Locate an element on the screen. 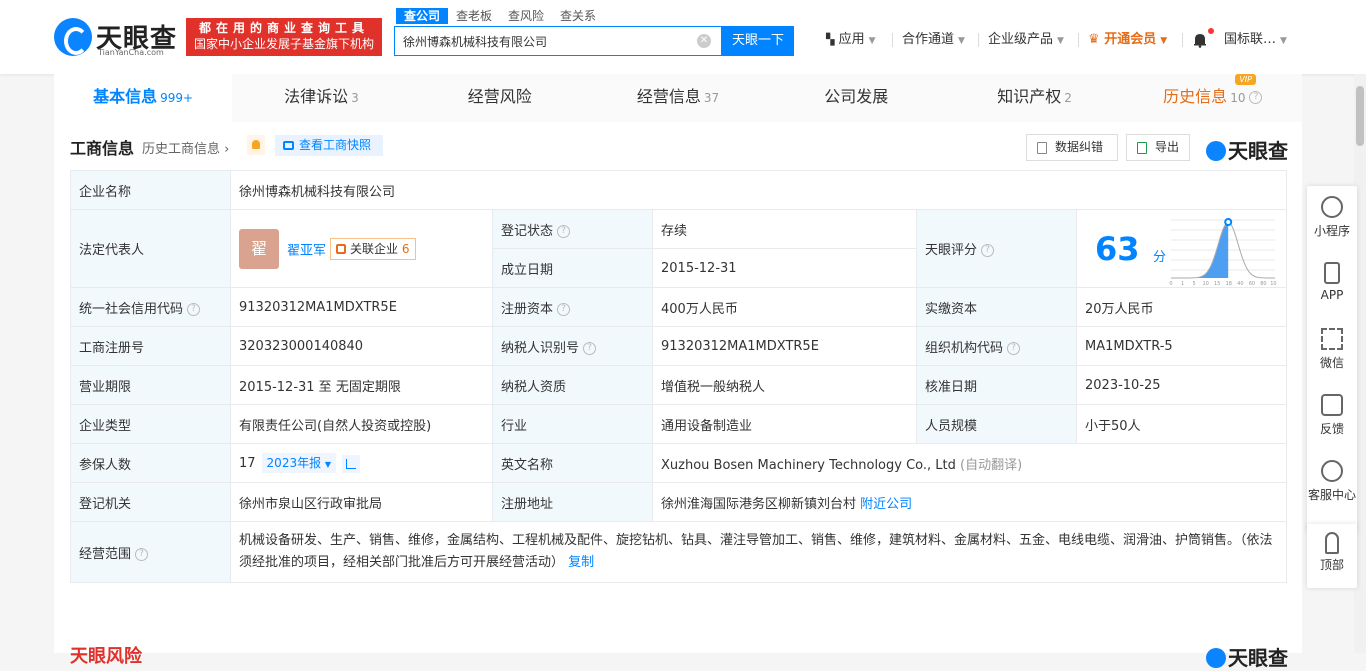  nav-channels: 合作通道 ▼ is located at coordinates (933, 40).